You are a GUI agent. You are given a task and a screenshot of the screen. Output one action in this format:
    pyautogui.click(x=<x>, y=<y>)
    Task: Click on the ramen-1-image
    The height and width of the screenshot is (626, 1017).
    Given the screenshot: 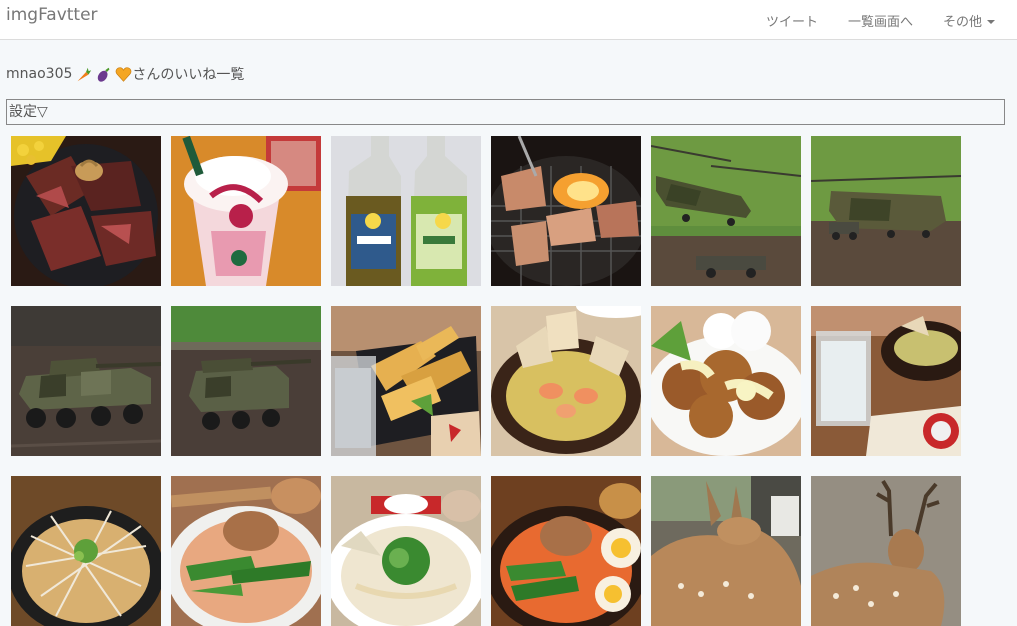 What is the action you would take?
    pyautogui.click(x=86, y=551)
    